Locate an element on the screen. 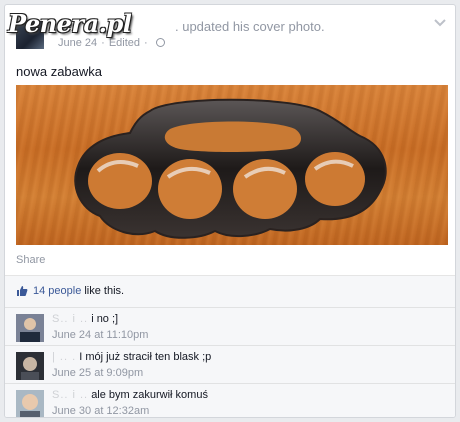 This screenshot has width=460, height=422. comment-time: June 30 at 12:32am is located at coordinates (100, 411).